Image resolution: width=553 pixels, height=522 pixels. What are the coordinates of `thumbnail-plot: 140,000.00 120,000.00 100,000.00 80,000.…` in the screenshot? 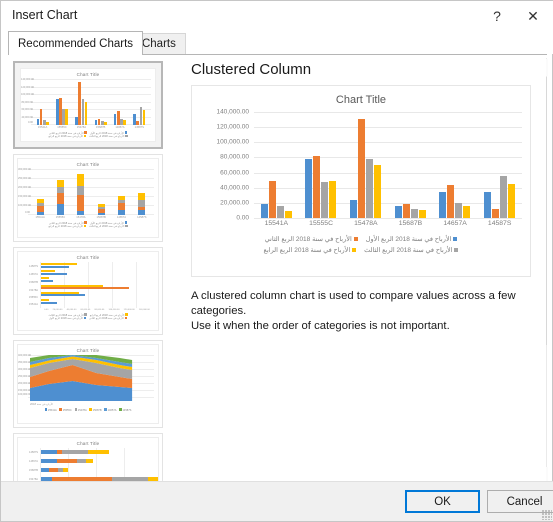 It's located at (86, 101).